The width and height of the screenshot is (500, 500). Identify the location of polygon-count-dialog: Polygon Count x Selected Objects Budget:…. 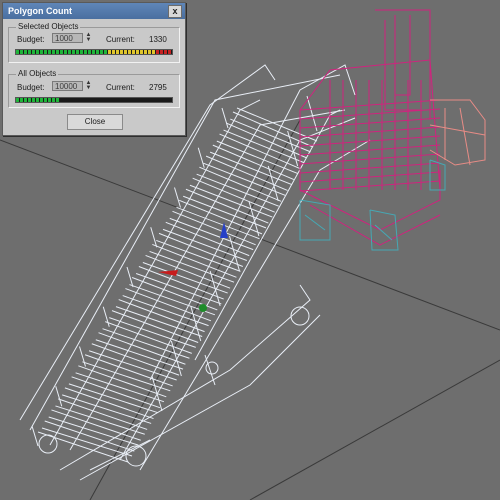
(94, 69).